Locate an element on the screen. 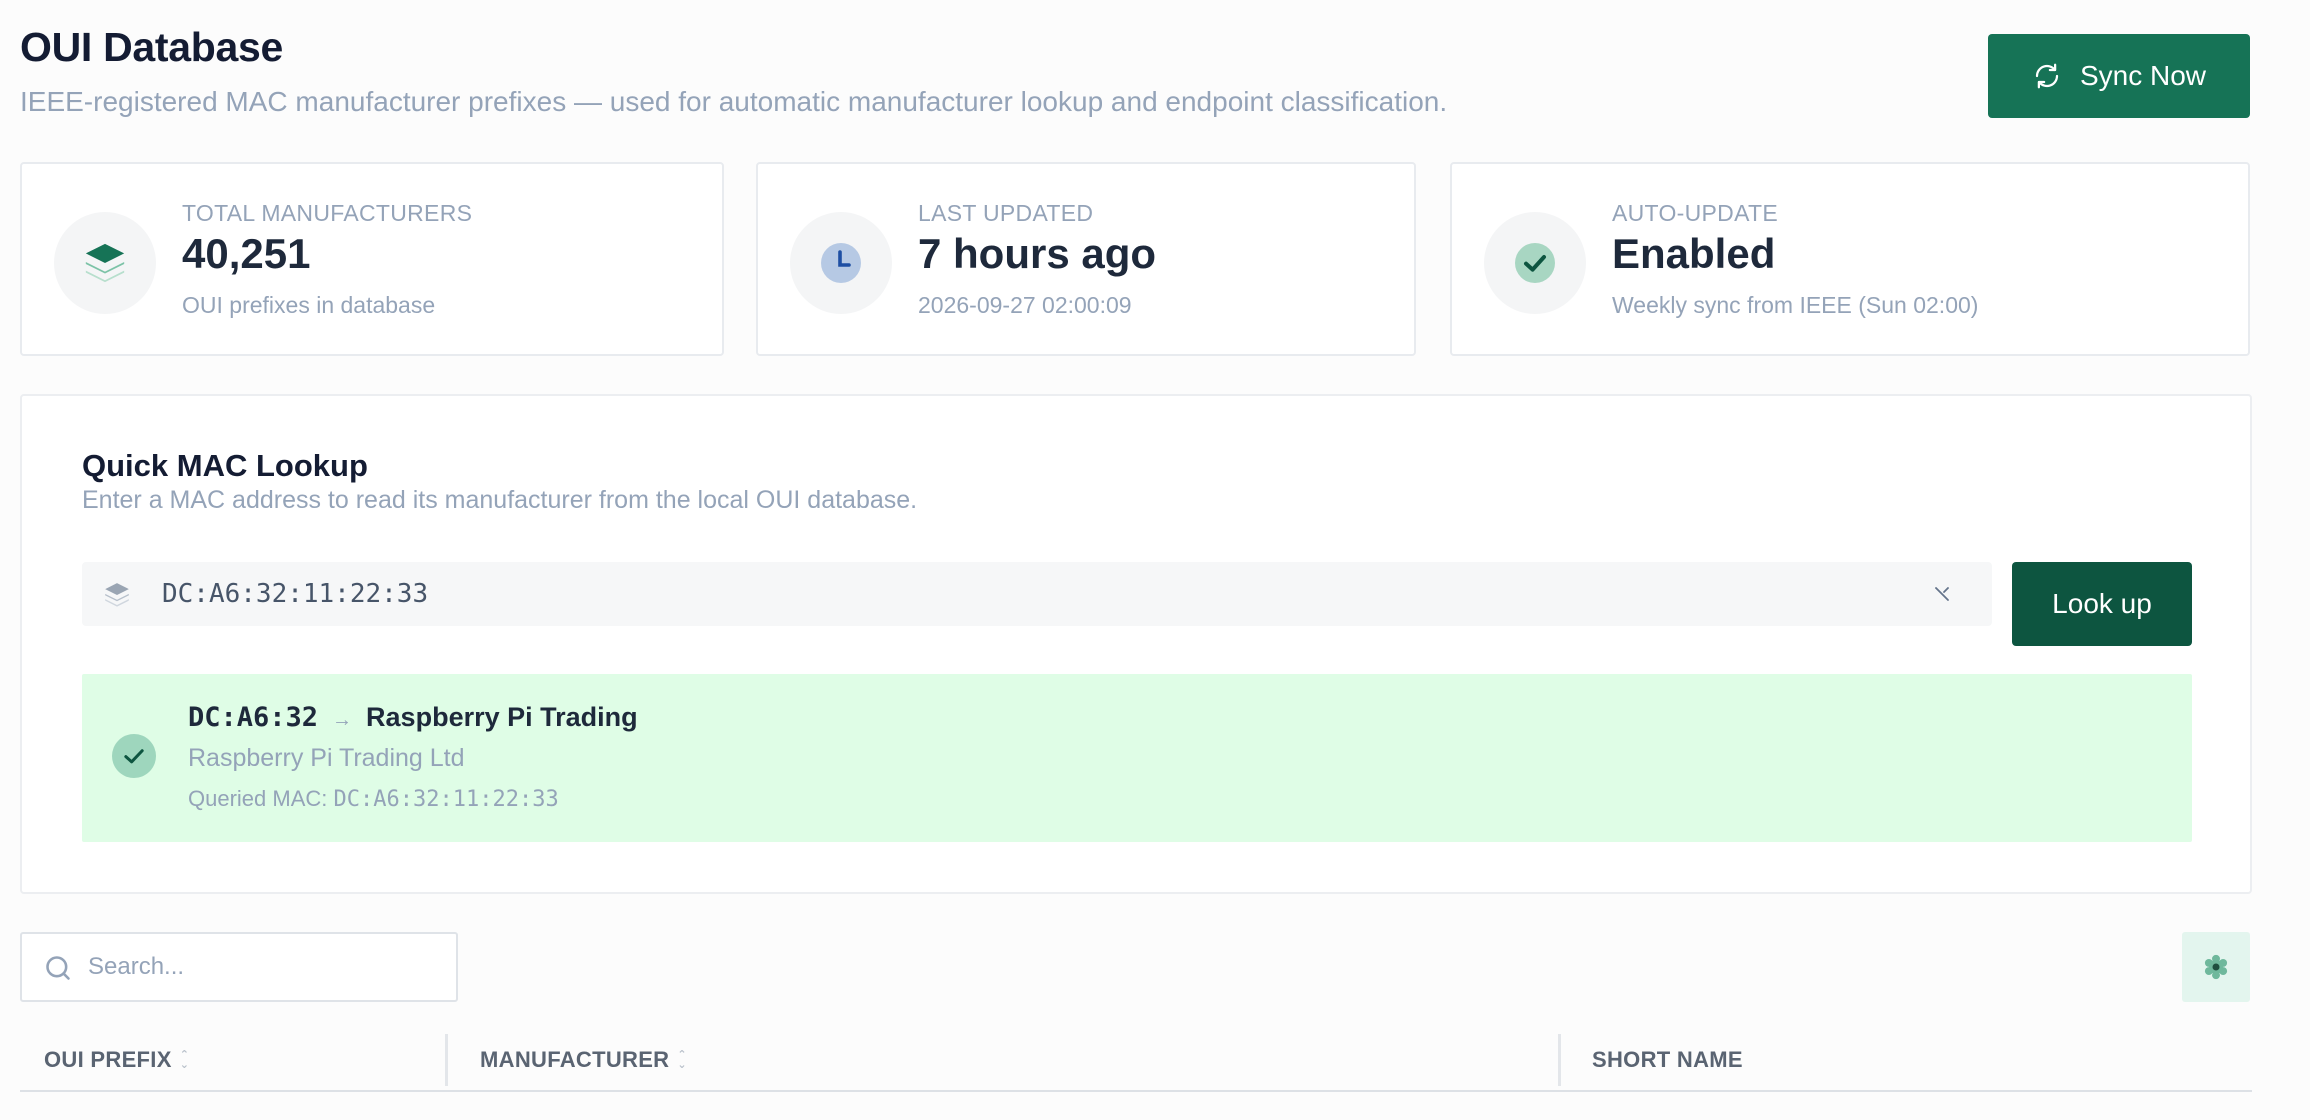  column-label: OUI PREFIX is located at coordinates (108, 1059).